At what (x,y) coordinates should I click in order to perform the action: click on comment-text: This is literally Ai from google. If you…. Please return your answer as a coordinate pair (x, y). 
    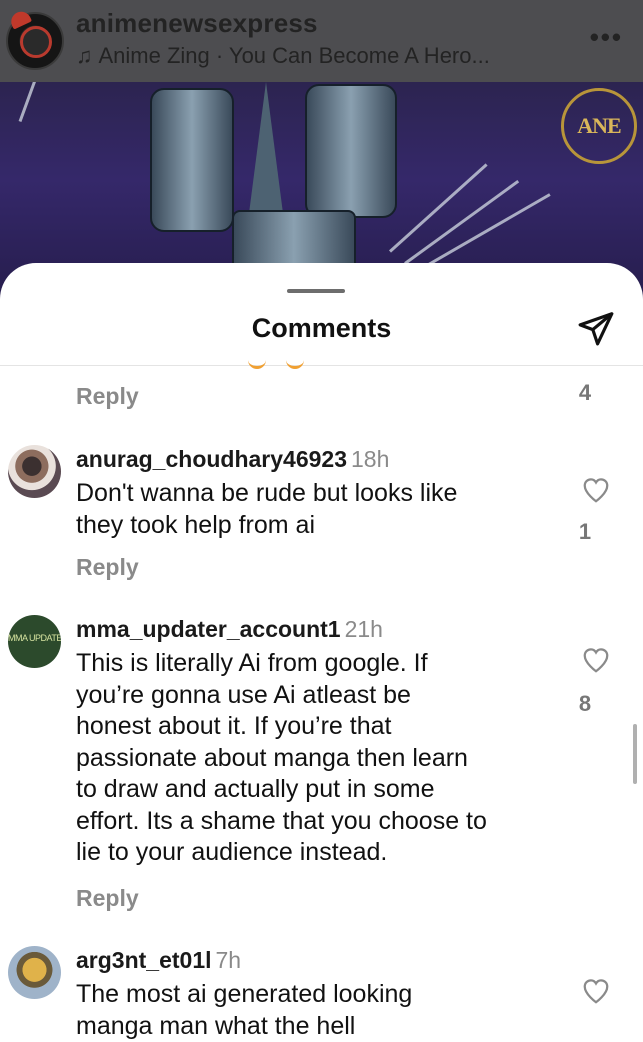
    Looking at the image, I should click on (281, 757).